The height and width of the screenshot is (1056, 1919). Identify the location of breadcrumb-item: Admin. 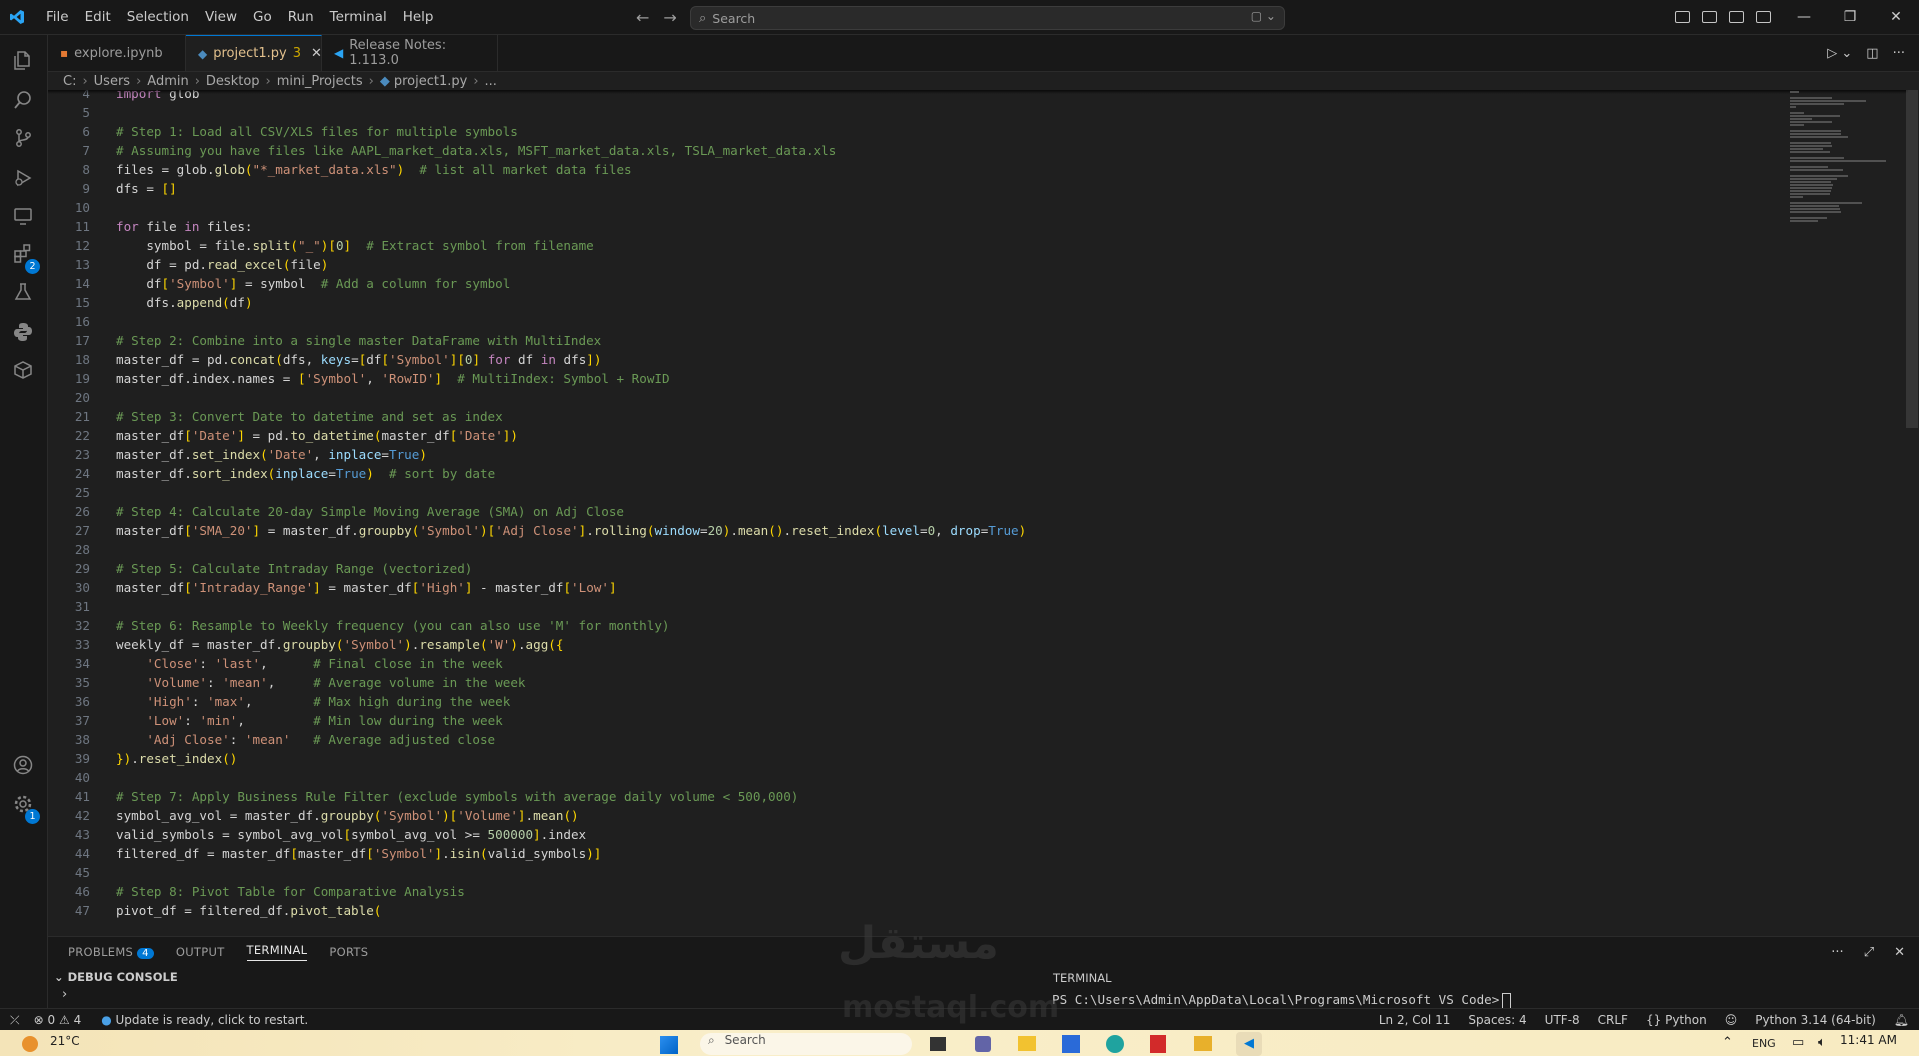
(167, 81).